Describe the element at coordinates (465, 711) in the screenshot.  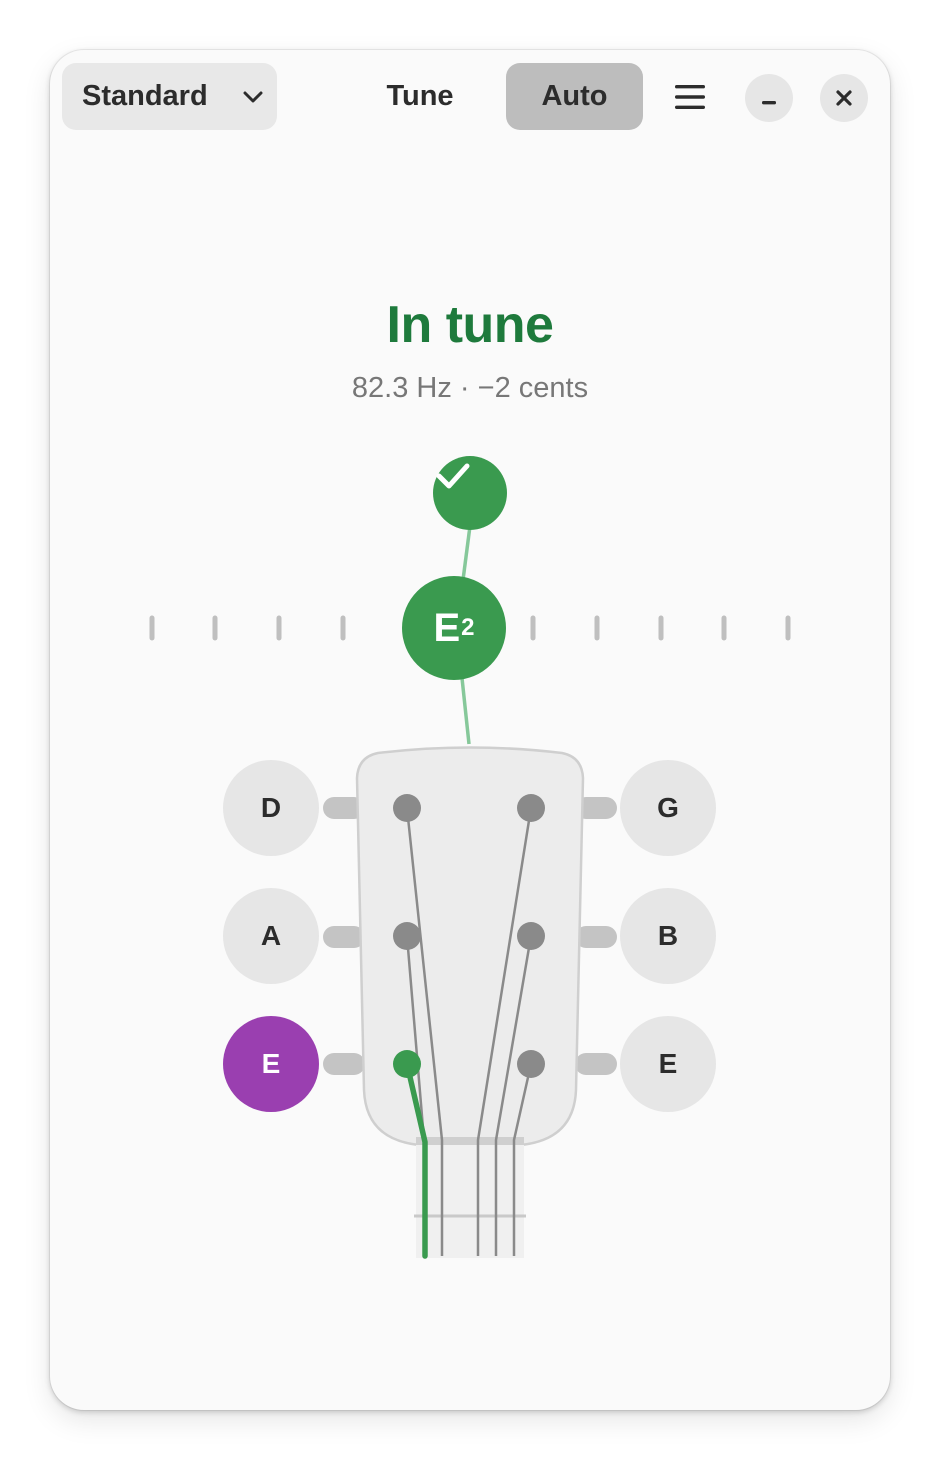
I see `needle-line-lower` at that location.